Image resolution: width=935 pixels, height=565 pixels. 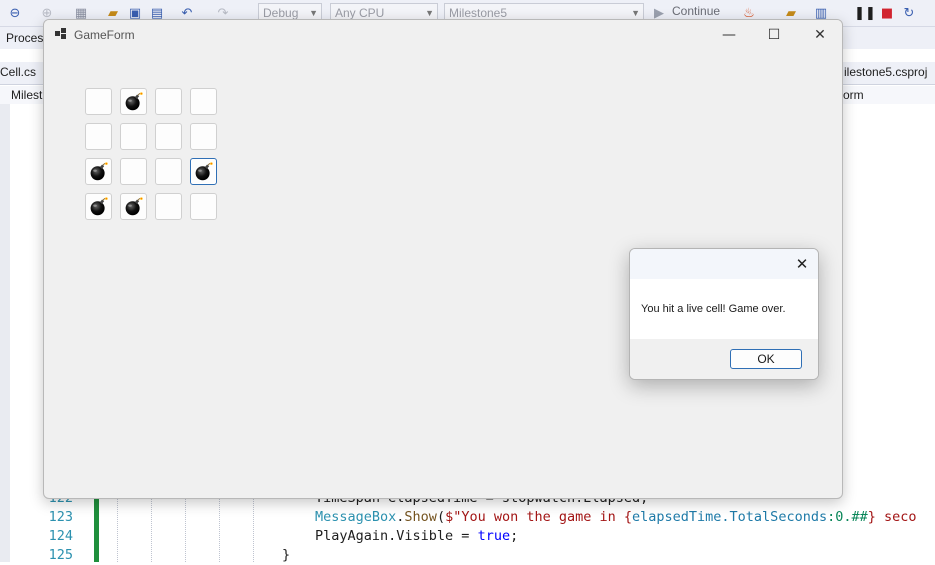 I want to click on platform-value: Any CPU, so click(x=360, y=13).